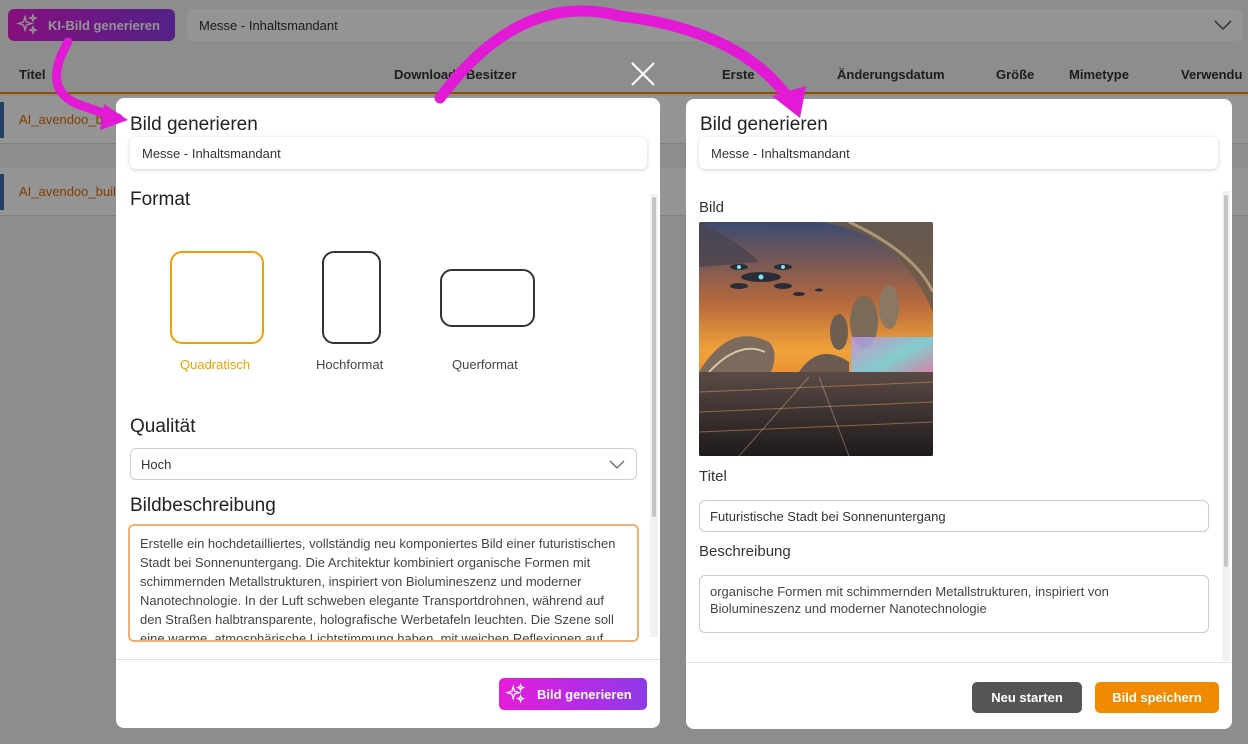 Image resolution: width=1248 pixels, height=744 pixels. What do you see at coordinates (1157, 697) in the screenshot?
I see `save-image-button: Bild speichern` at bounding box center [1157, 697].